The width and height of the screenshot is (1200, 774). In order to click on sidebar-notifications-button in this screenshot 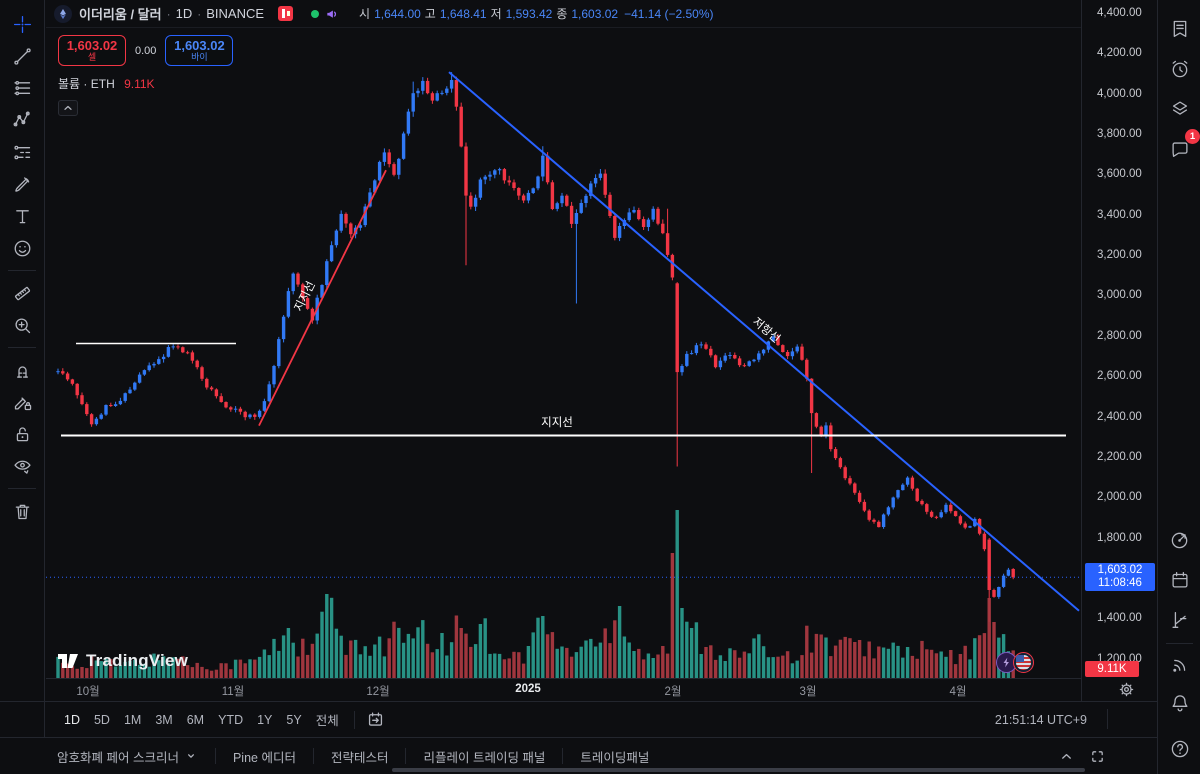, I will do `click(1179, 702)`.